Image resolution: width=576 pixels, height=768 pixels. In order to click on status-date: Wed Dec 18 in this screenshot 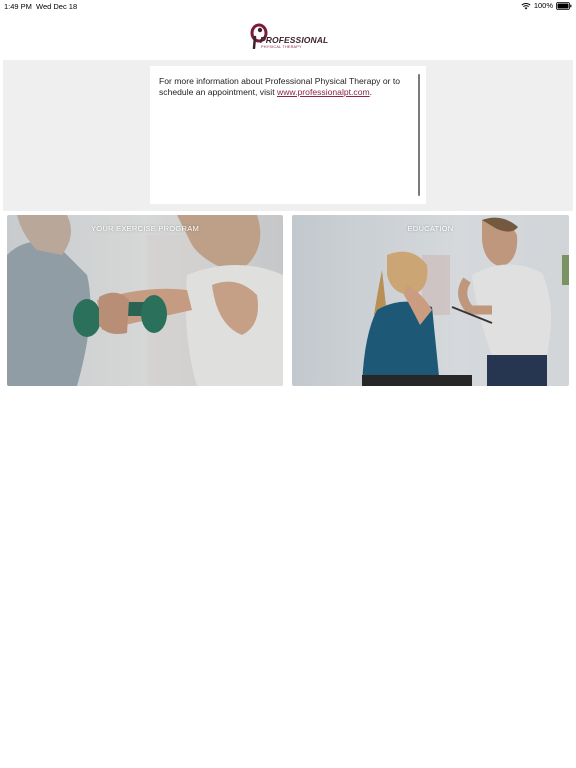, I will do `click(57, 6)`.